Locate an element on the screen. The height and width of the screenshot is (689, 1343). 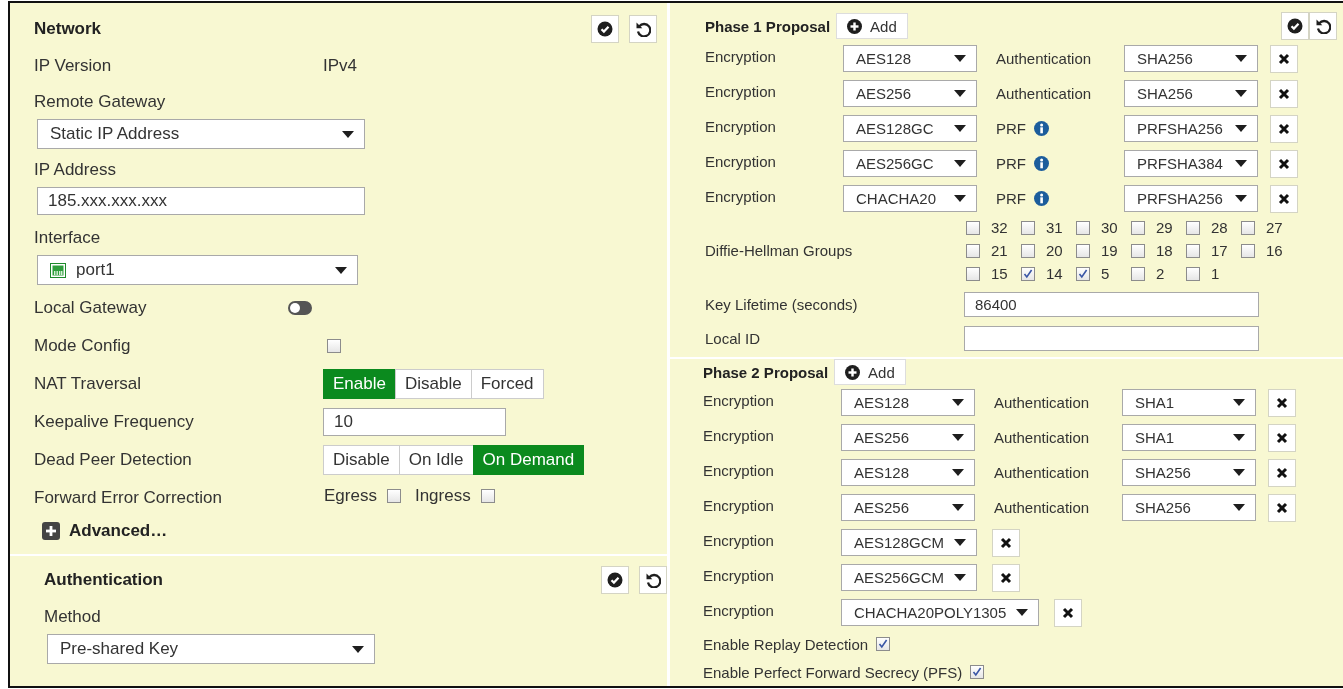
dropdown: AES256GC is located at coordinates (910, 163).